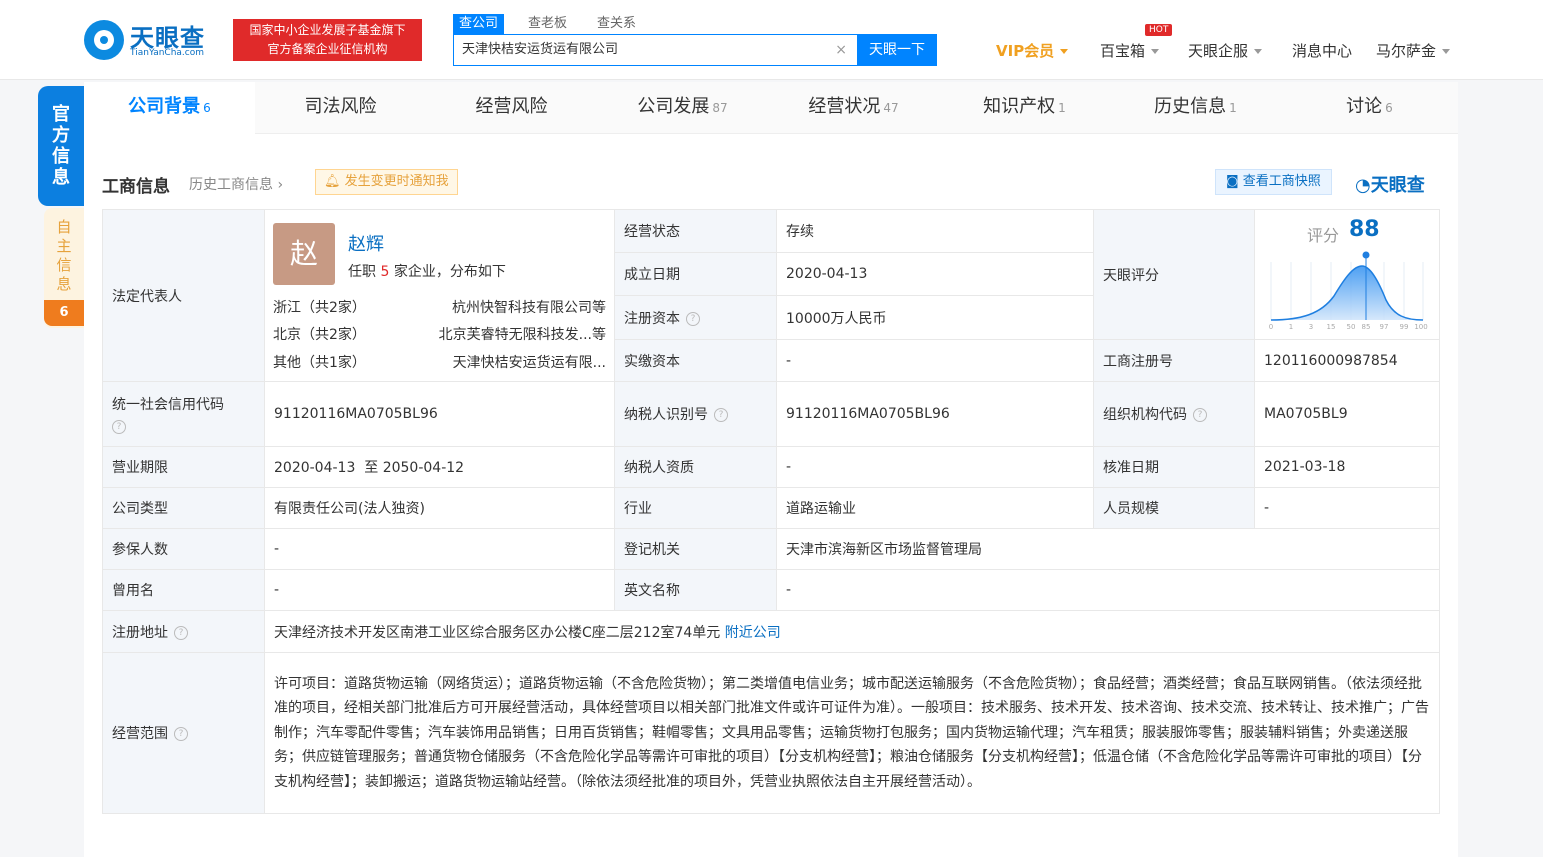 Image resolution: width=1543 pixels, height=857 pixels. What do you see at coordinates (136, 187) in the screenshot?
I see `section-title: 工商信息` at bounding box center [136, 187].